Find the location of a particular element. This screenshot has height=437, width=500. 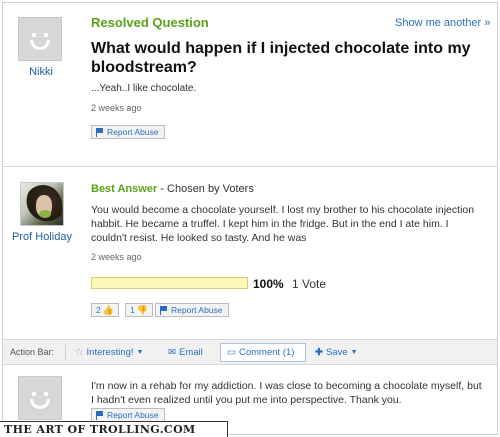

answer-report-abuse-label: Report Abuse is located at coordinates (197, 310).